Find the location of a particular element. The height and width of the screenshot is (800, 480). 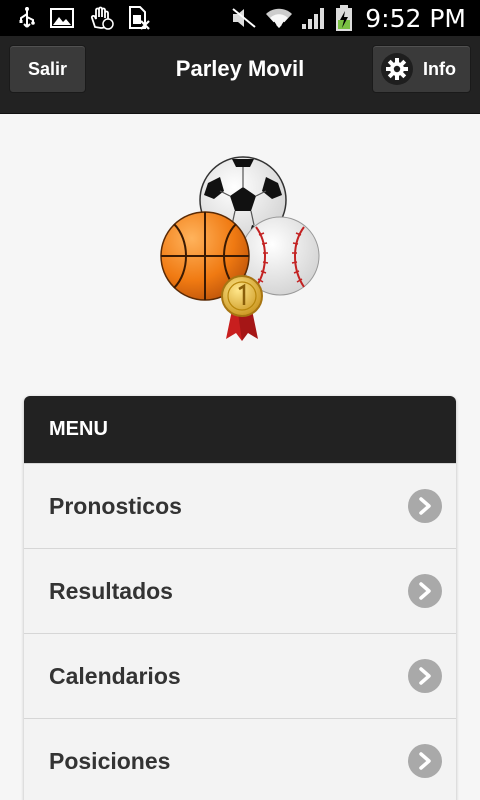

status-time: 9:52 PM is located at coordinates (415, 18).